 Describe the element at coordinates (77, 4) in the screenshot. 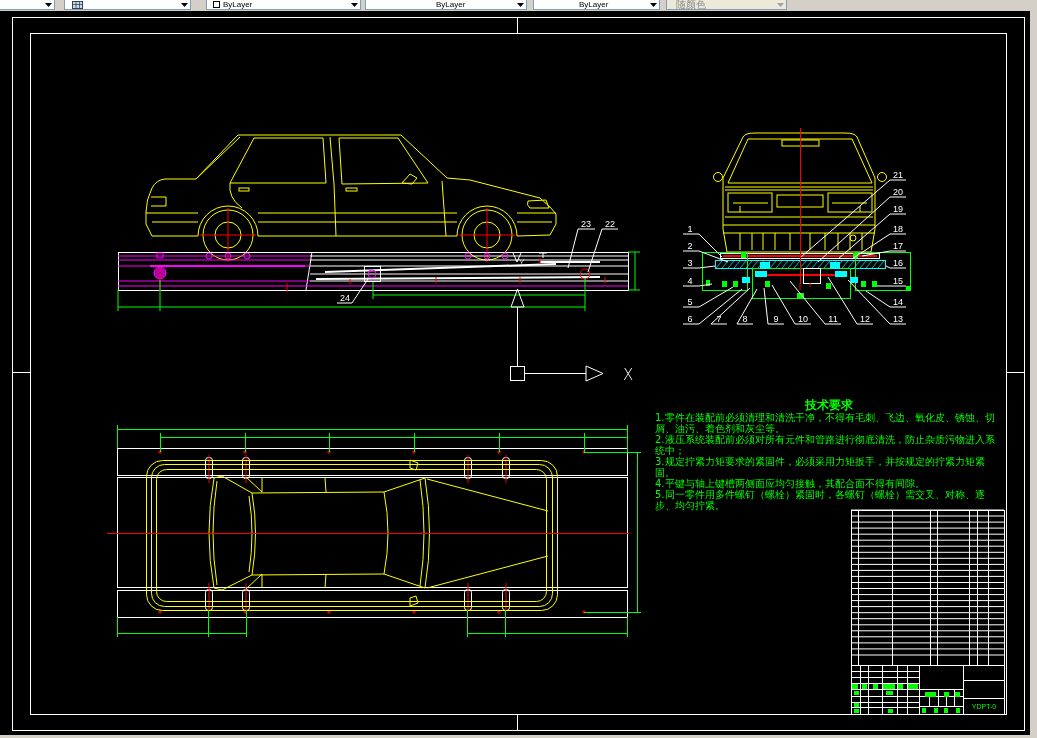

I see `grid-icon` at that location.